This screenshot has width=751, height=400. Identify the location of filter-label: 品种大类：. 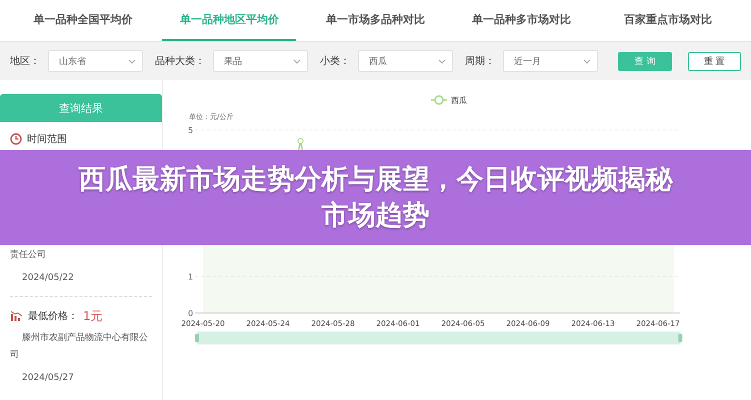
(180, 61).